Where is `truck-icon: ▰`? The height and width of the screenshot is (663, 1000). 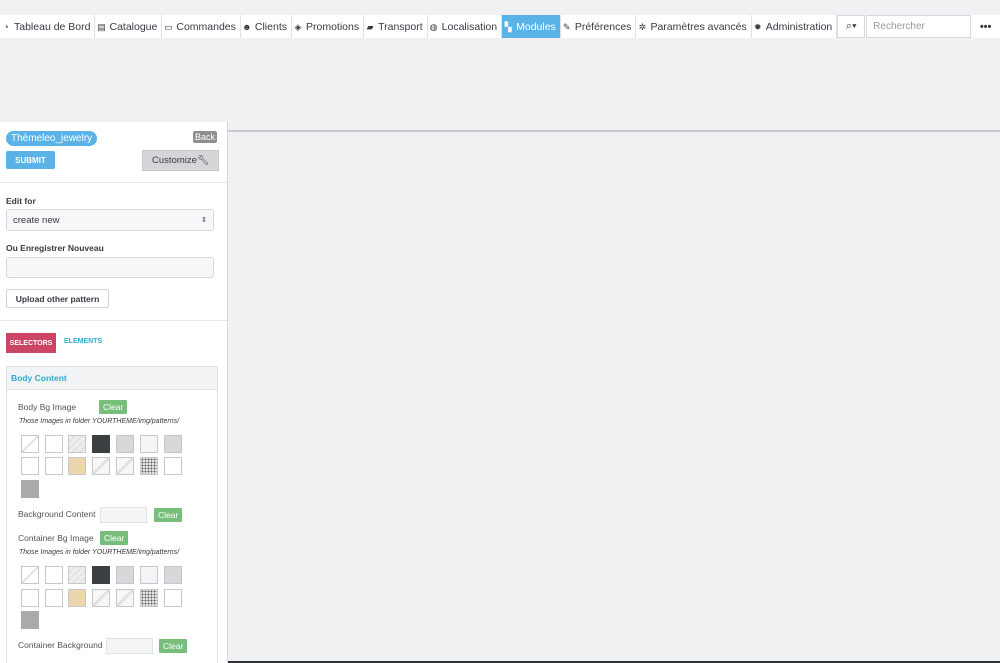
truck-icon: ▰ is located at coordinates (370, 26).